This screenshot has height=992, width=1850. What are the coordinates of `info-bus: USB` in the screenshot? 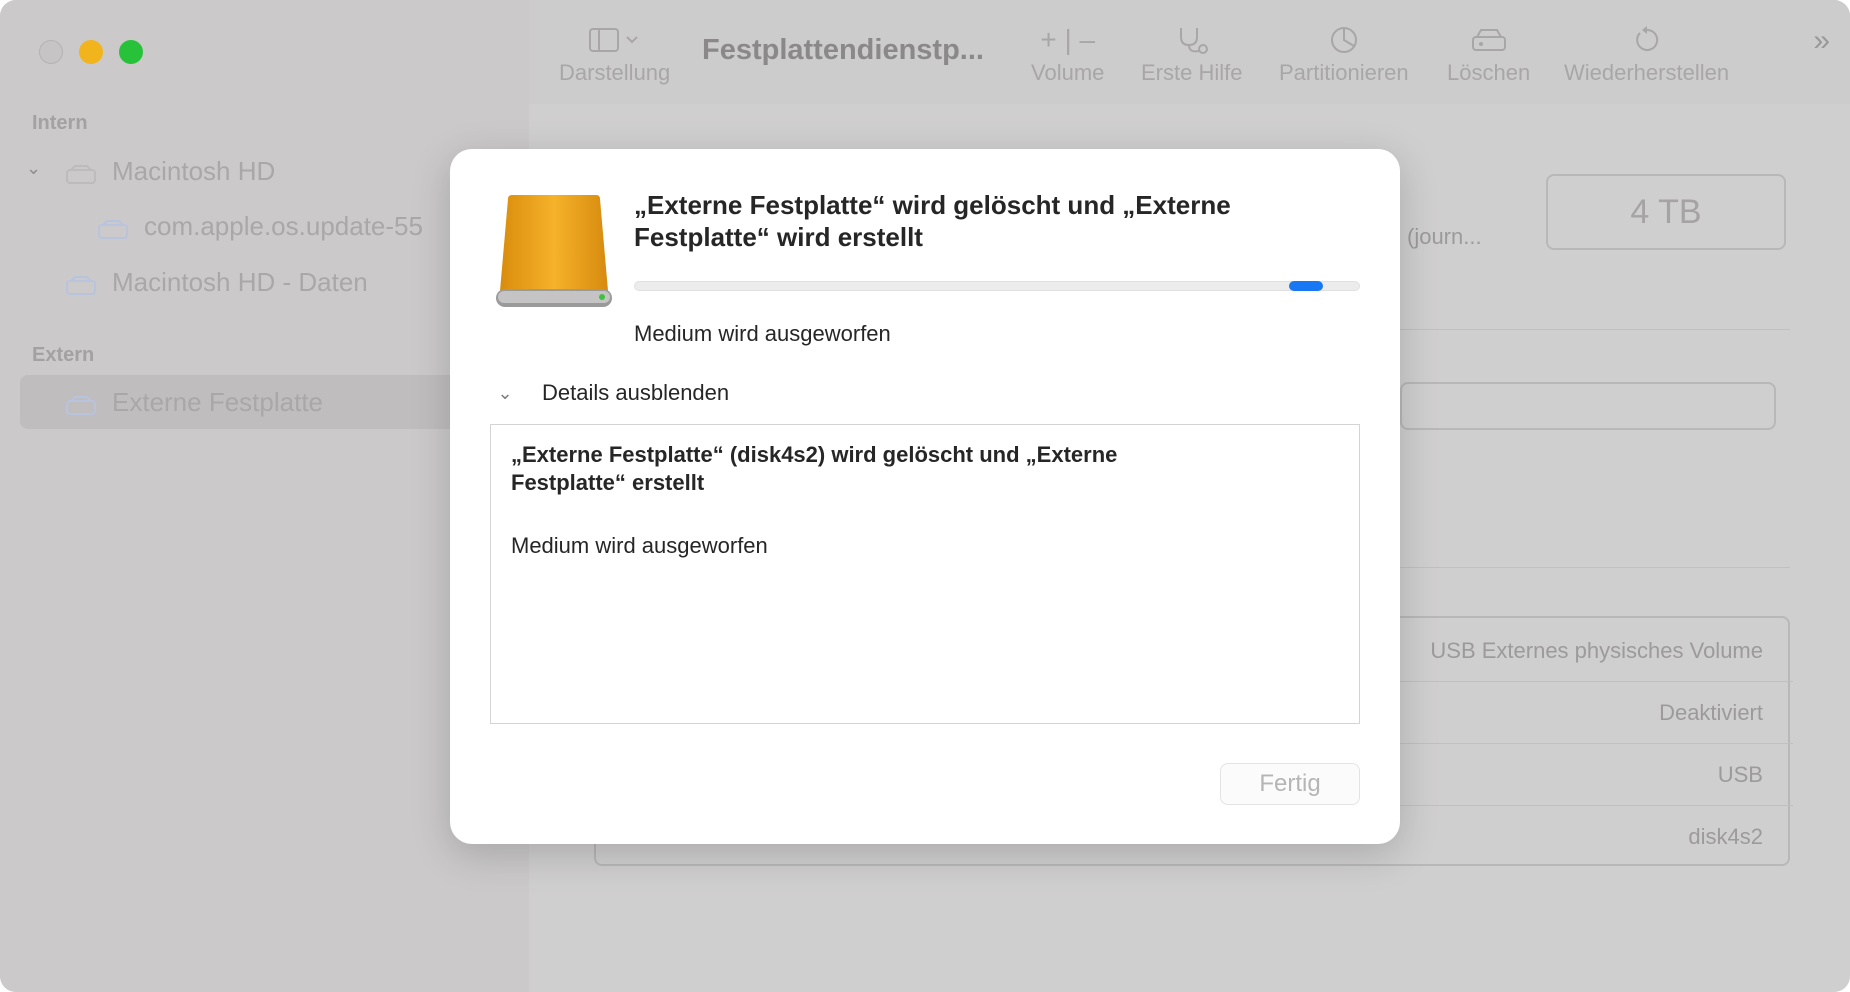 It's located at (1740, 774).